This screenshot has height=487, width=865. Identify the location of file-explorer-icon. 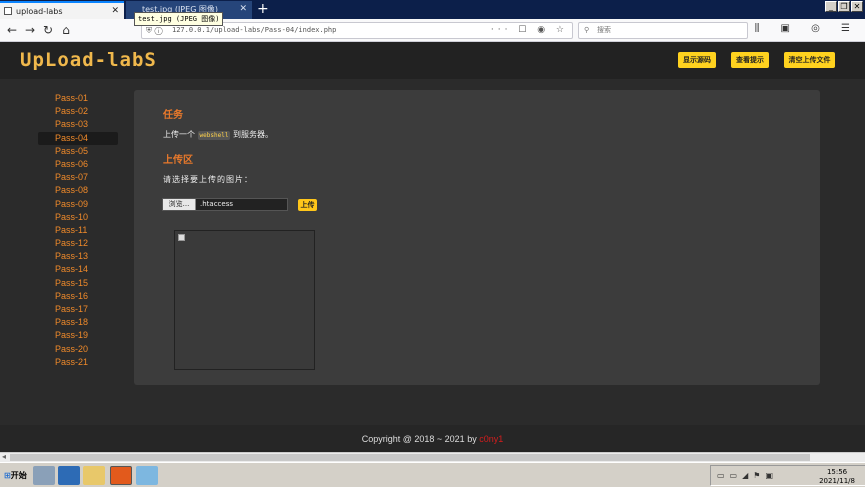
(94, 475).